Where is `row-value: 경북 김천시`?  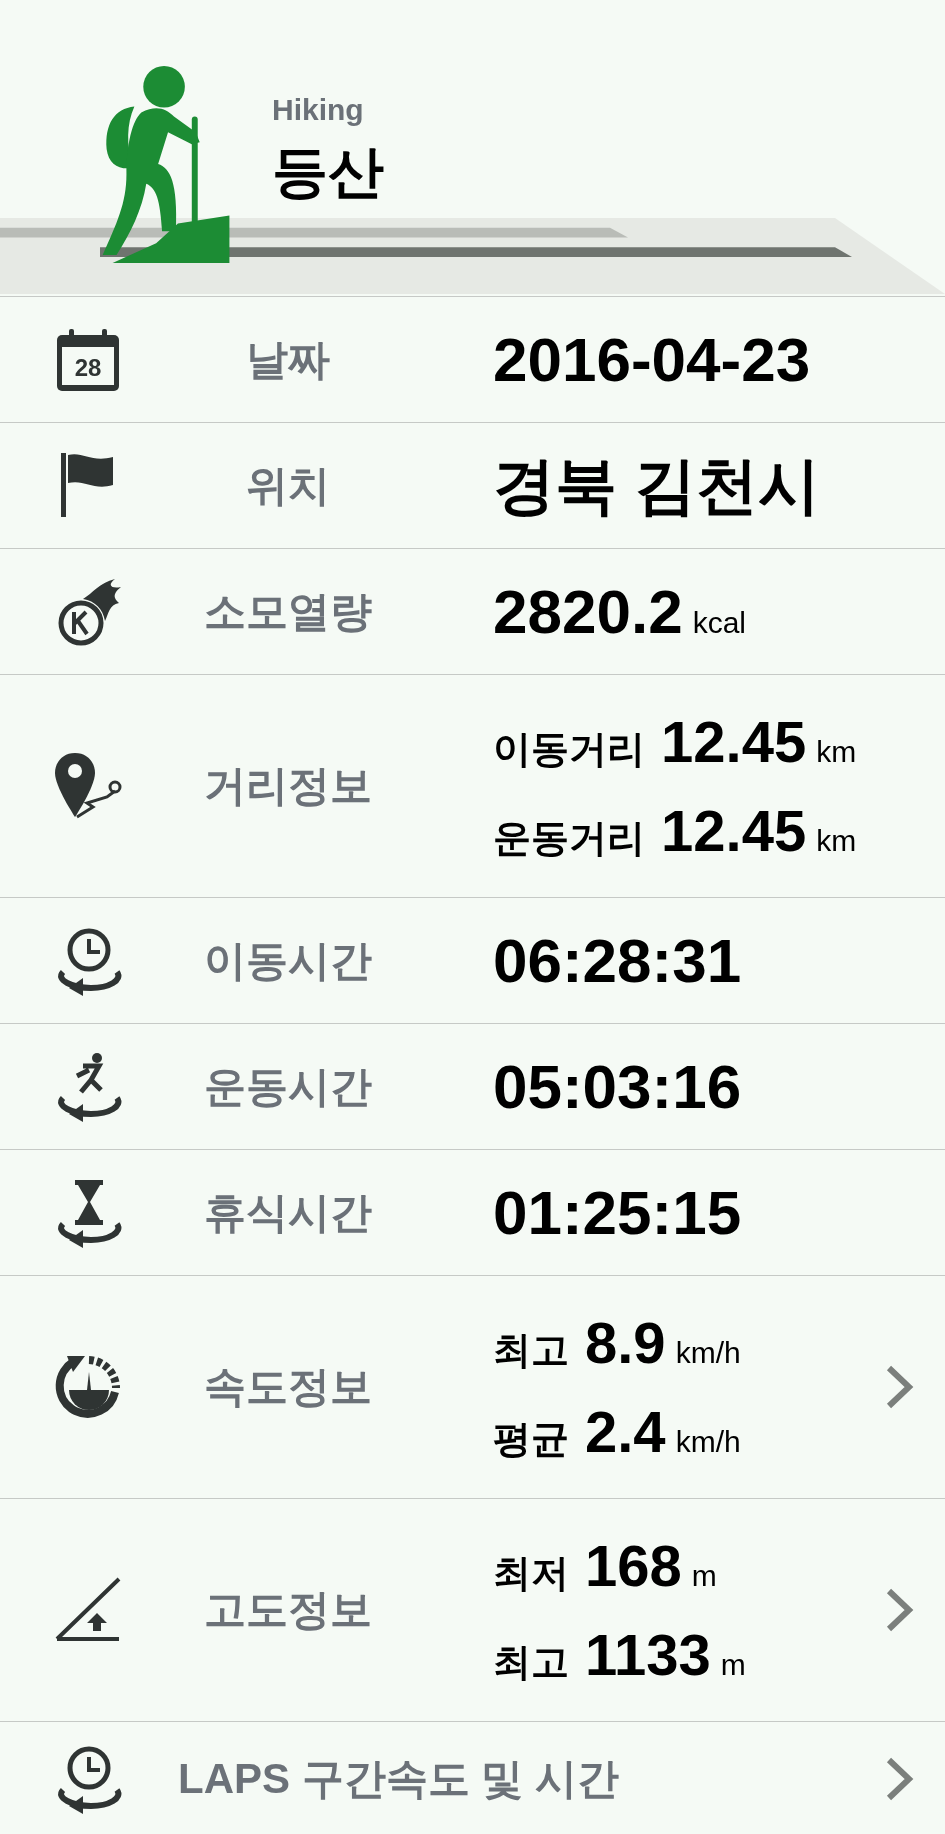 row-value: 경북 김천시 is located at coordinates (657, 485).